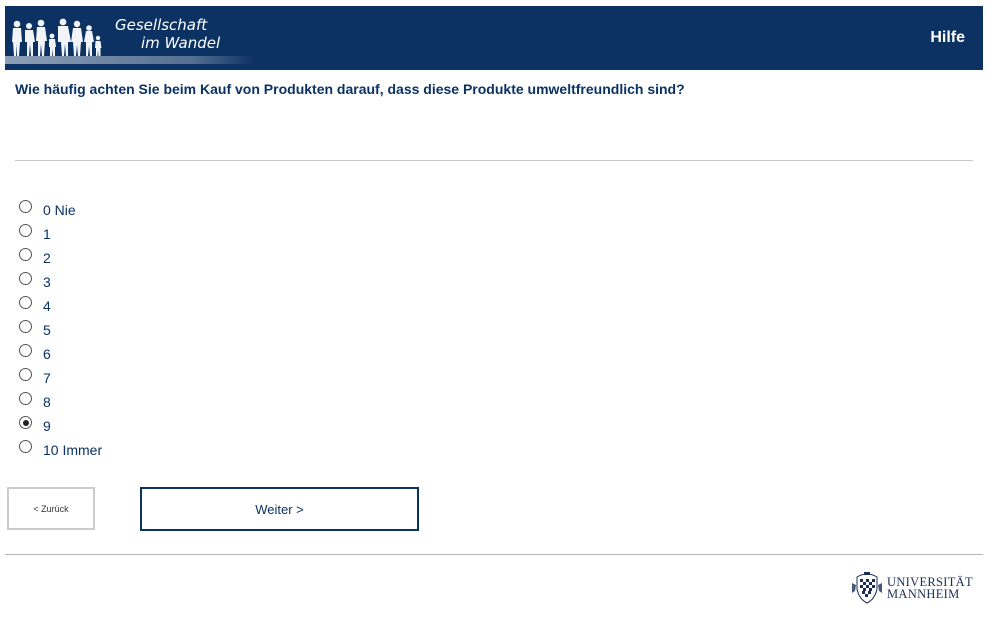 This screenshot has height=624, width=1002. I want to click on option-label: 1, so click(47, 233).